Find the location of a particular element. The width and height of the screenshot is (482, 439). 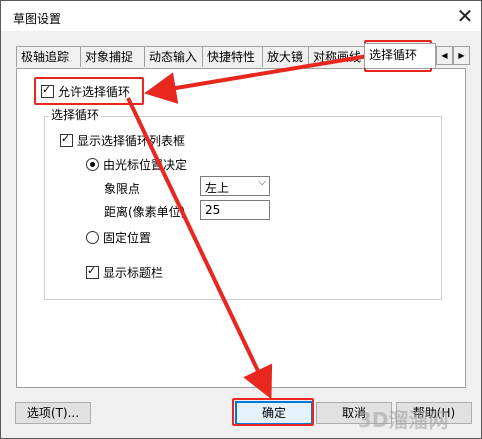

tab-selection-cycling: 选择循环 is located at coordinates (400, 55).